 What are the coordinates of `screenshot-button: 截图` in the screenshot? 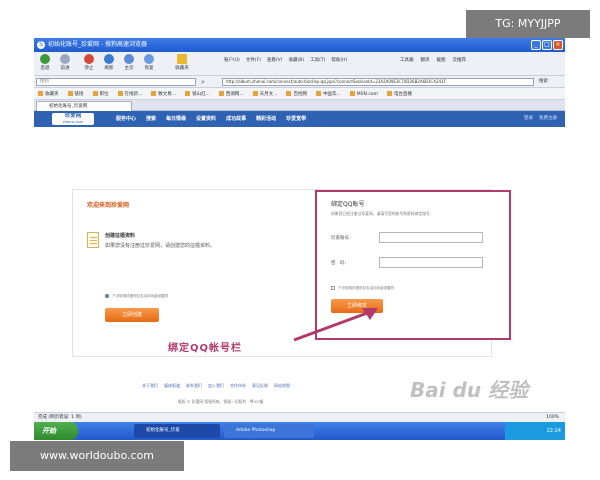 It's located at (441, 60).